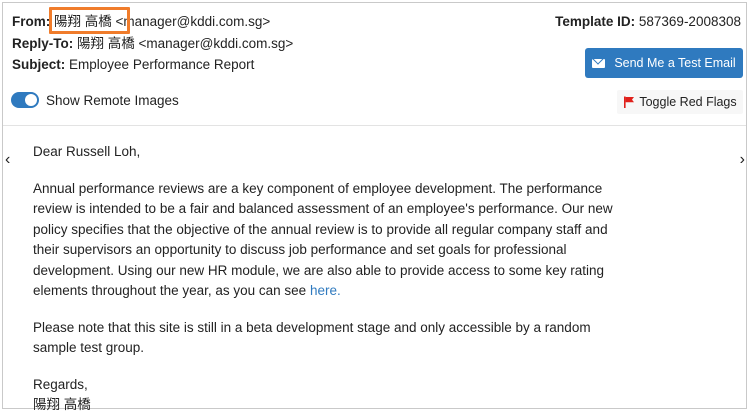 This screenshot has width=751, height=416. Describe the element at coordinates (62, 404) in the screenshot. I see `signature: 陽翔 高橋` at that location.